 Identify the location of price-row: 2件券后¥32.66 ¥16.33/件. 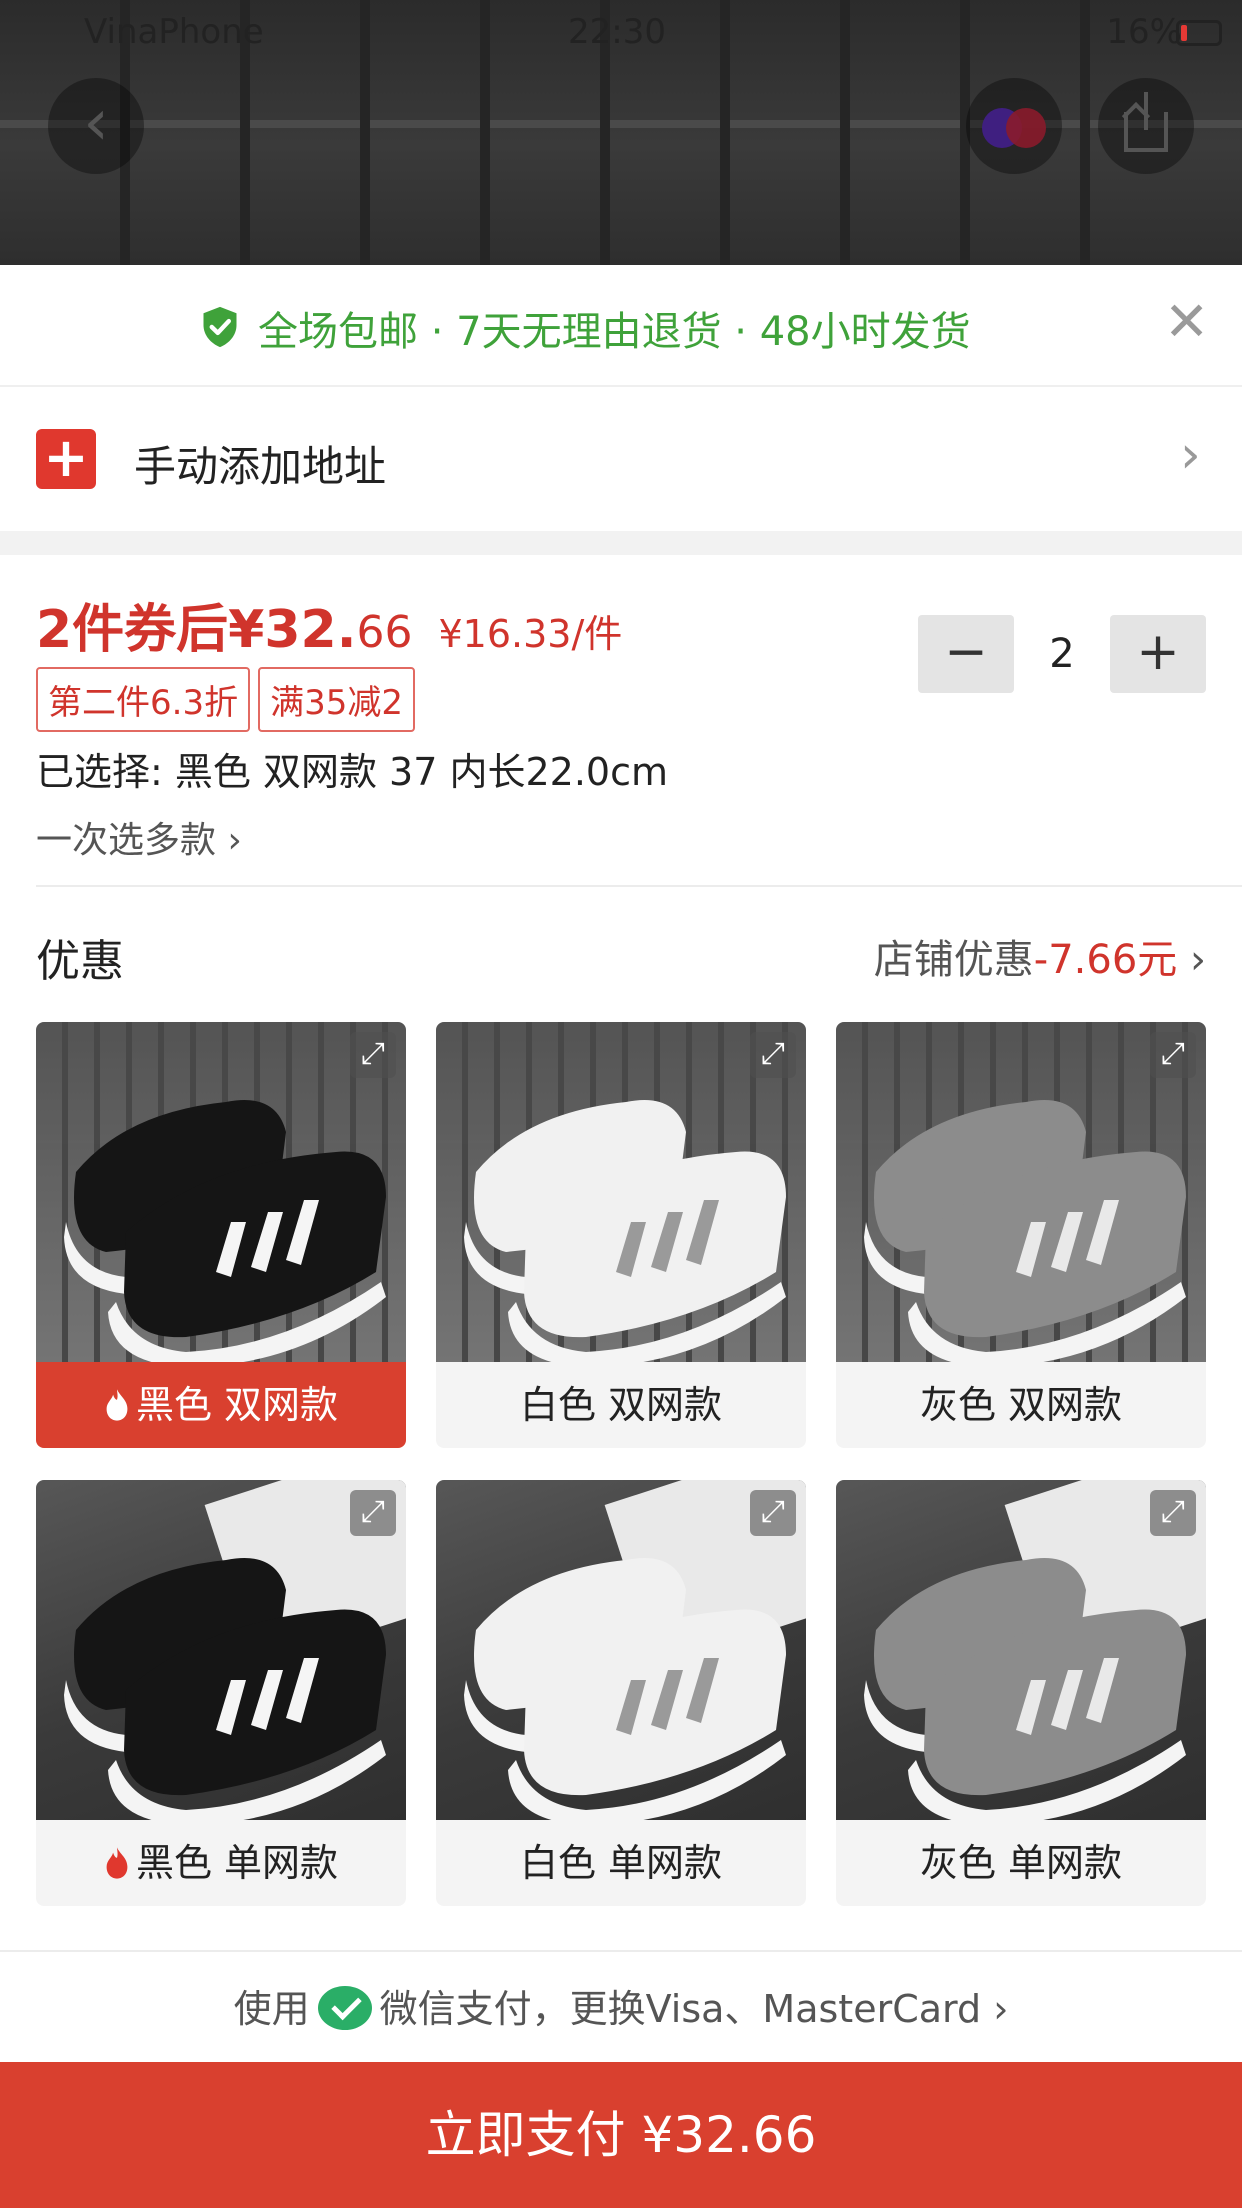
(329, 624).